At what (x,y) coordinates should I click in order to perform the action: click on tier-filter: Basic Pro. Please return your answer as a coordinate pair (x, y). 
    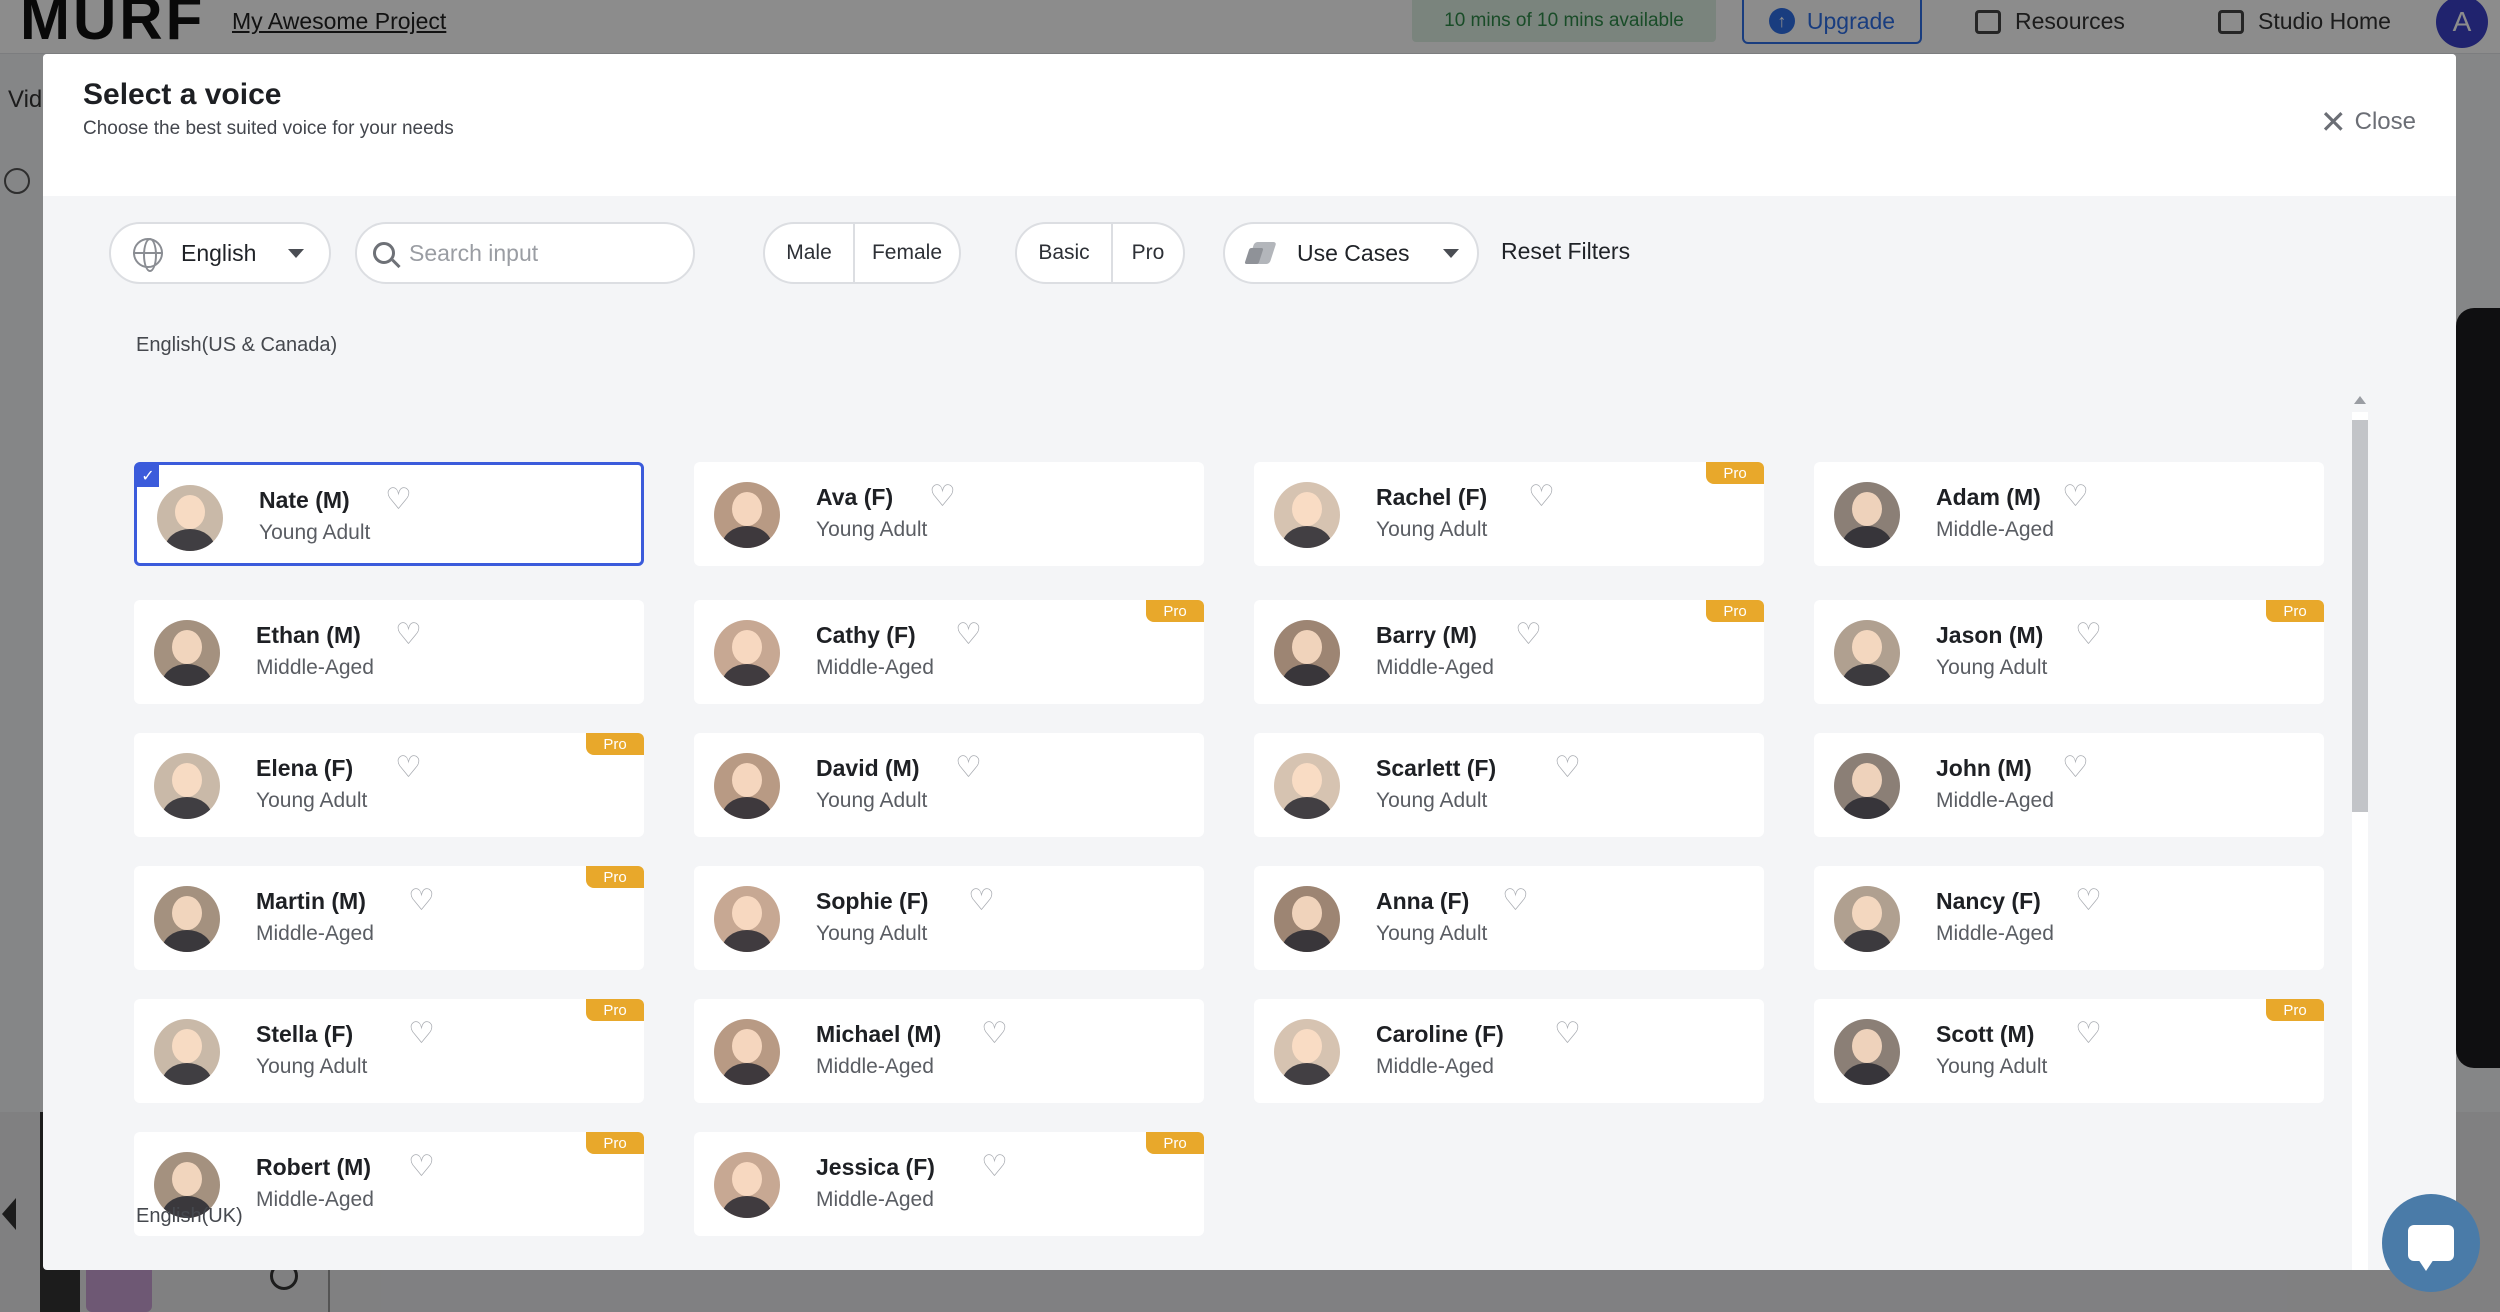
    Looking at the image, I should click on (1100, 253).